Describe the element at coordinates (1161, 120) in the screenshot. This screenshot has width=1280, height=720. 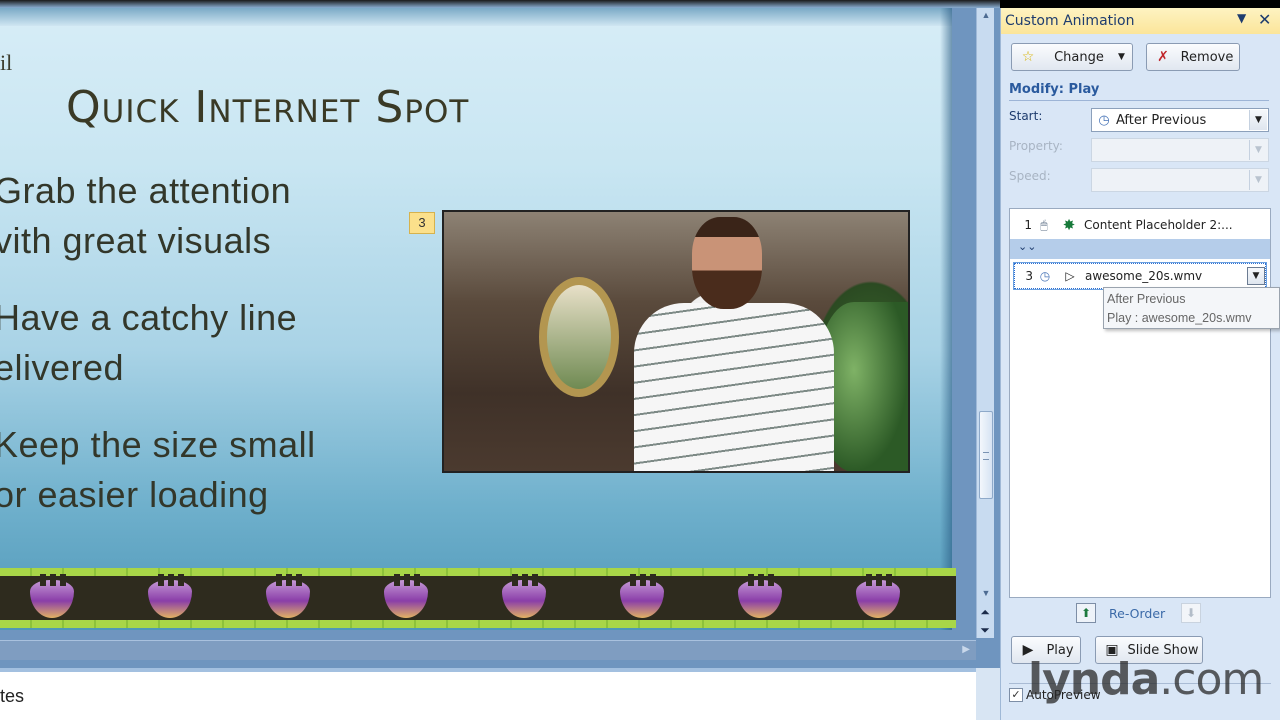
I see `start-value: After Previous` at that location.